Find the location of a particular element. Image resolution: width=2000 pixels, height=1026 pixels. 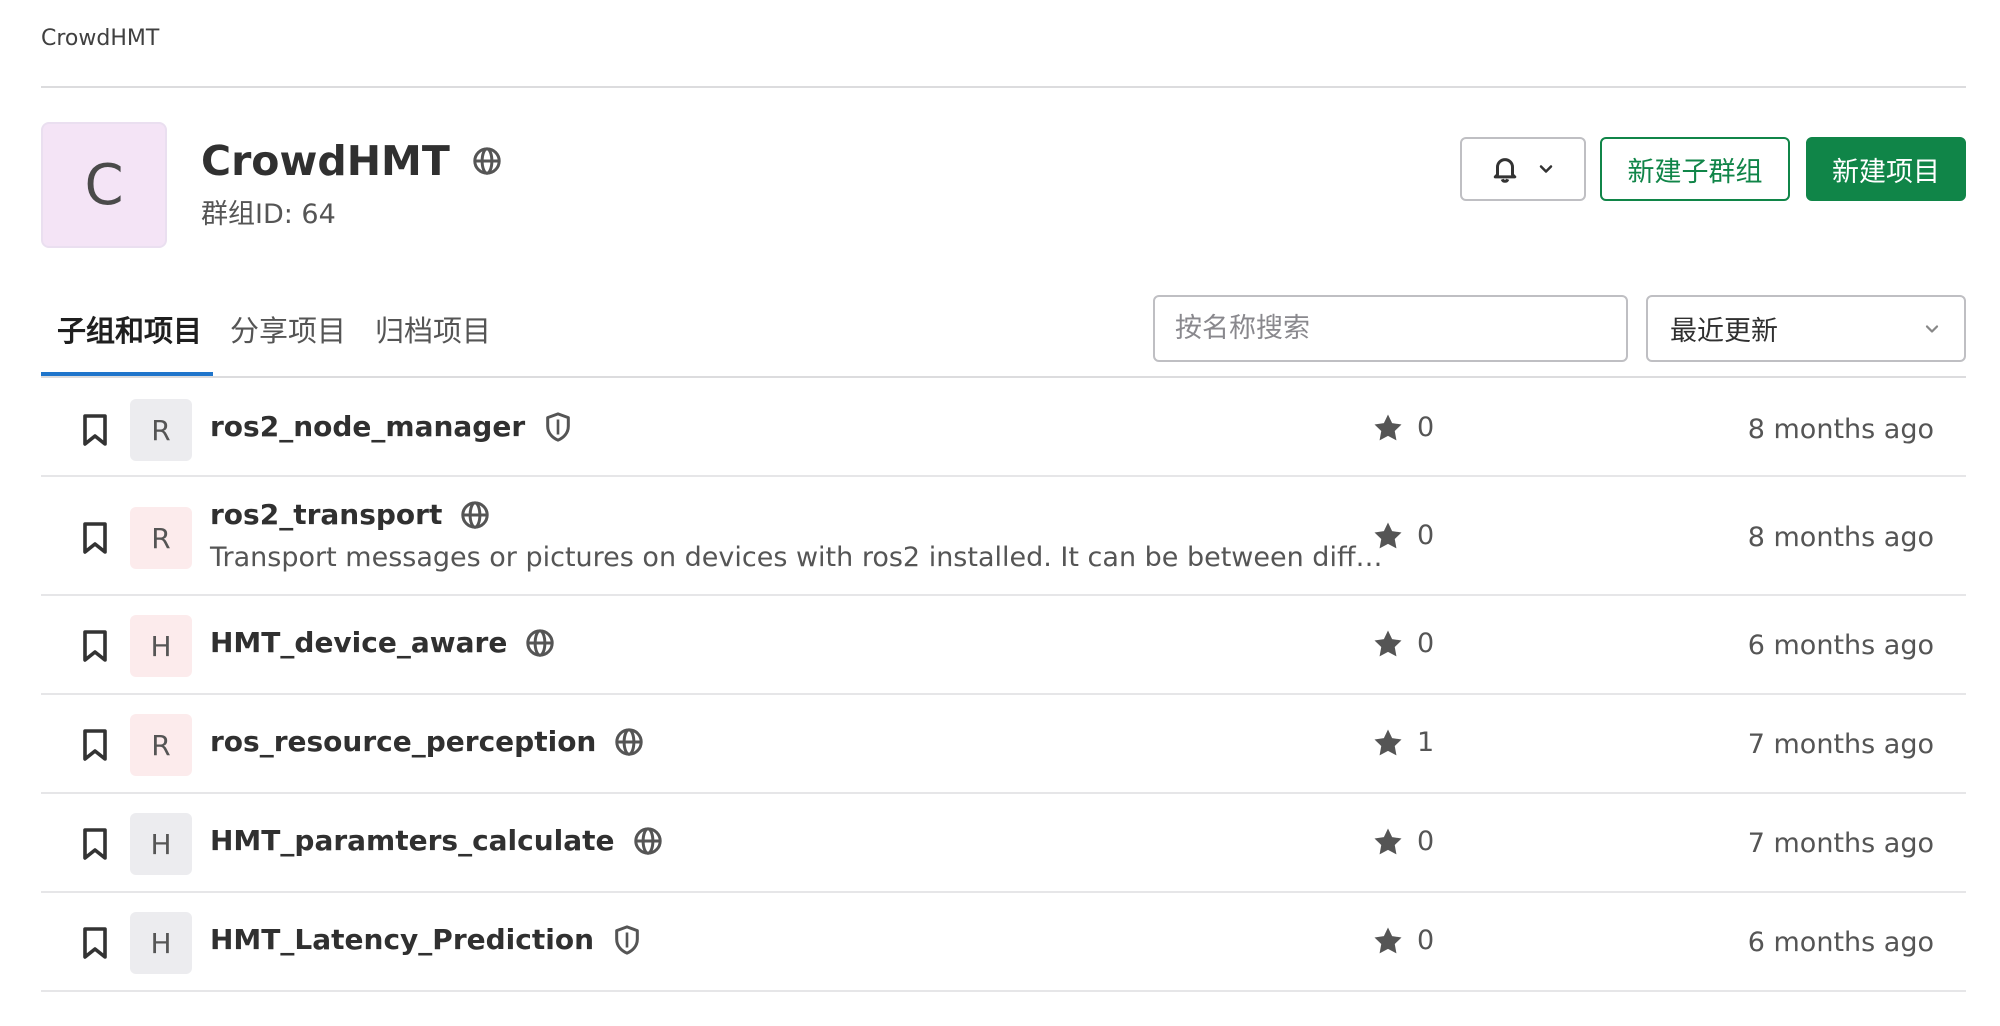

project-row: H HMT_device_aware 0 6 months ago is located at coordinates (1003, 646).